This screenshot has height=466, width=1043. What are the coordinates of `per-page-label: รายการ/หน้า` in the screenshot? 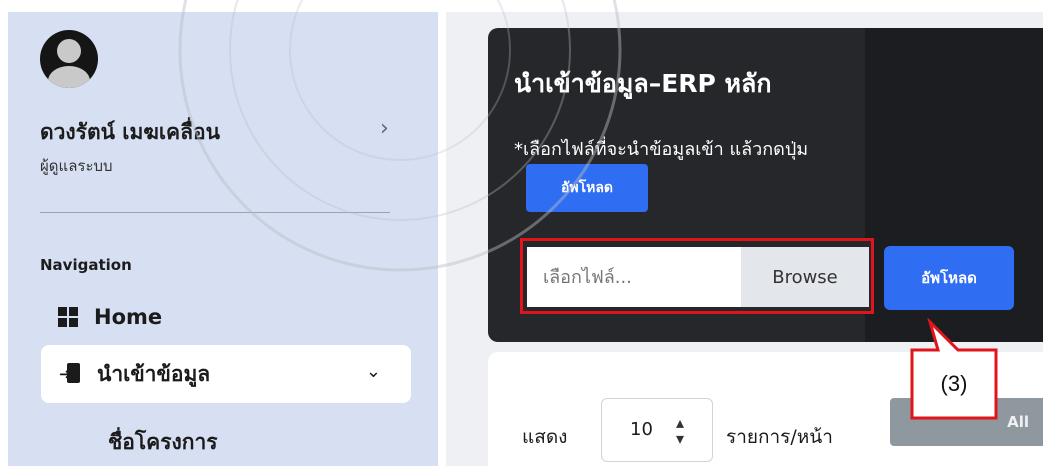 It's located at (779, 437).